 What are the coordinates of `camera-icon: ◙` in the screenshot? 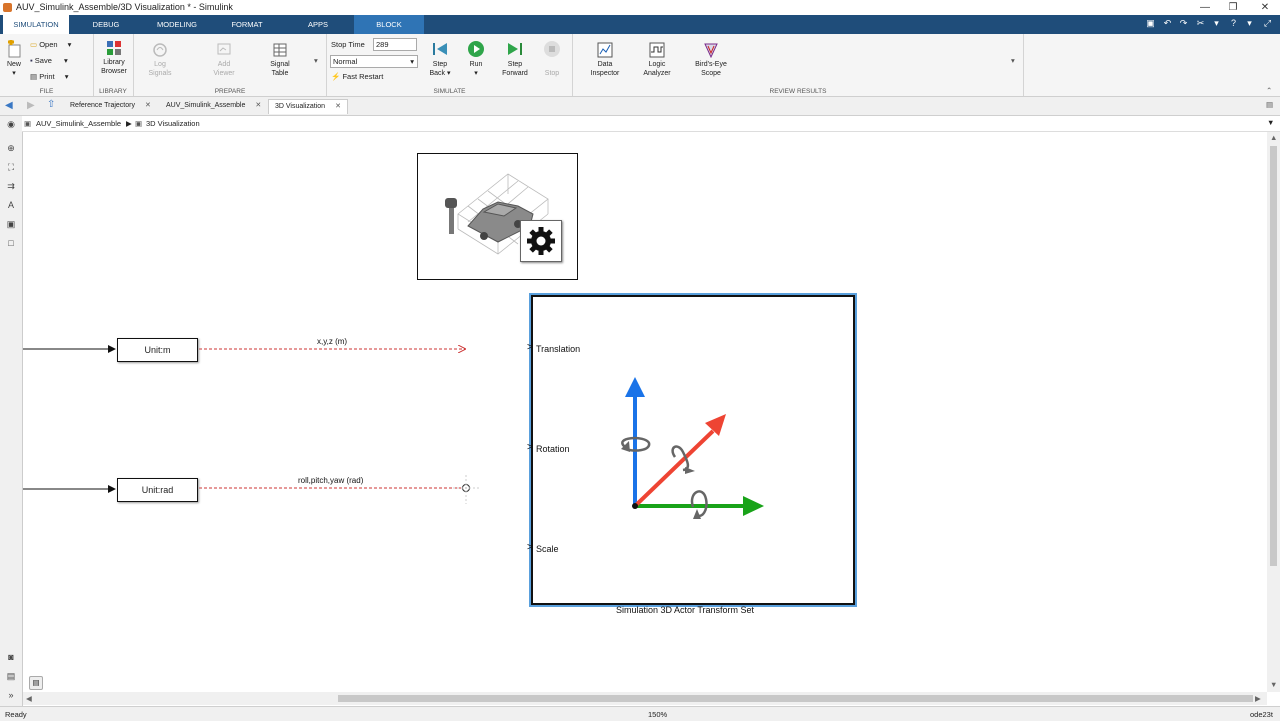 It's located at (11, 657).